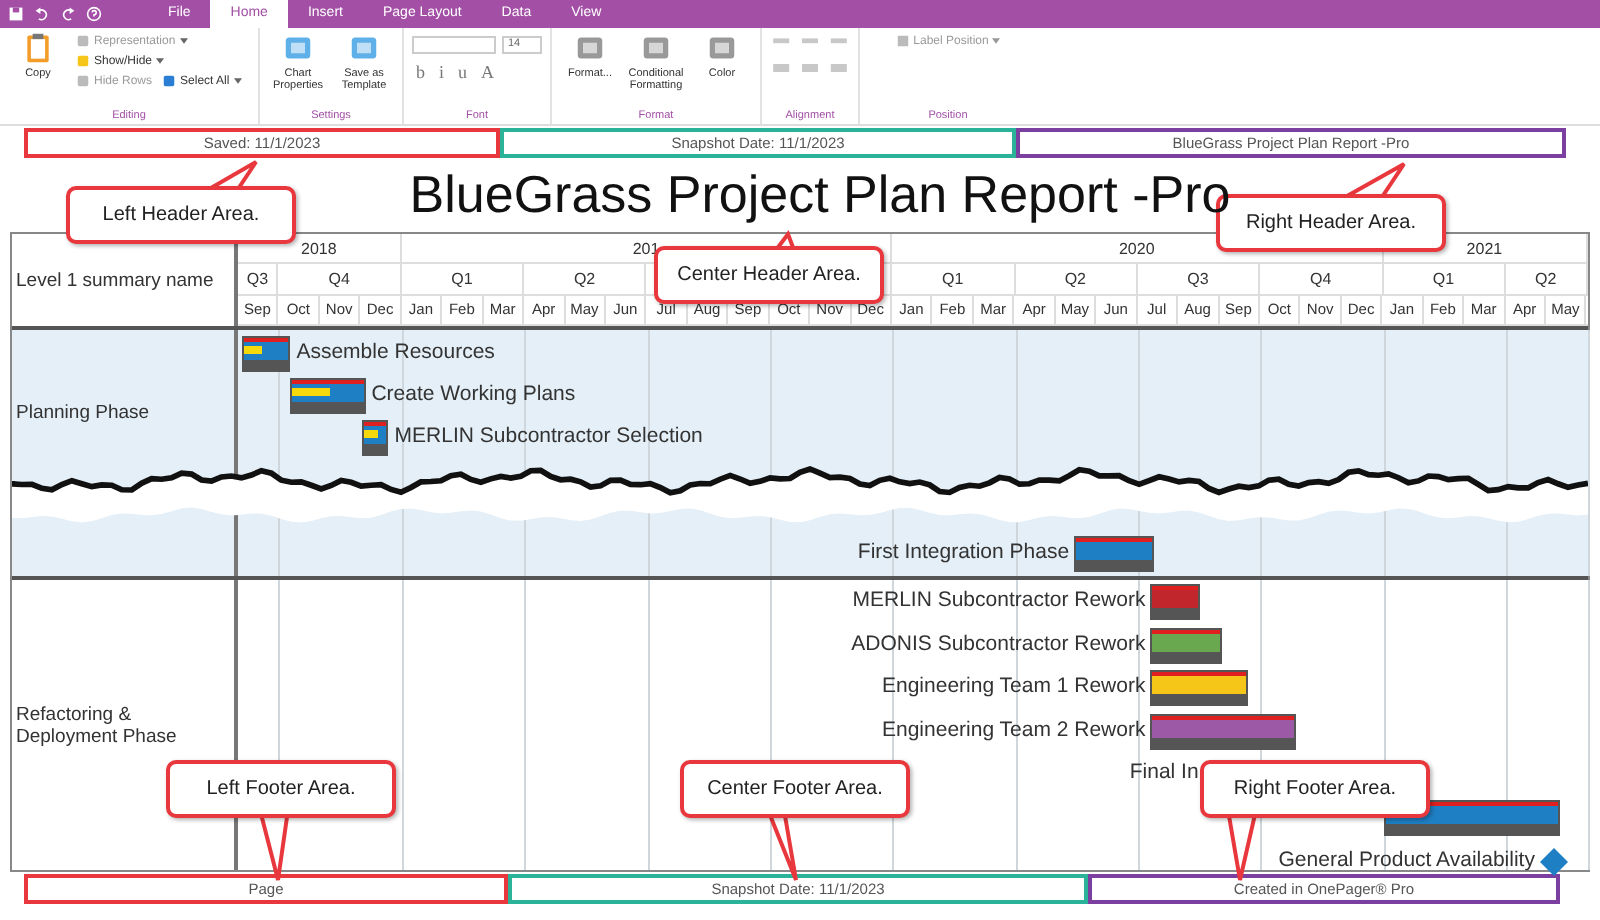 Image resolution: width=1600 pixels, height=920 pixels. What do you see at coordinates (1554, 861) in the screenshot?
I see `milestone-diamond` at bounding box center [1554, 861].